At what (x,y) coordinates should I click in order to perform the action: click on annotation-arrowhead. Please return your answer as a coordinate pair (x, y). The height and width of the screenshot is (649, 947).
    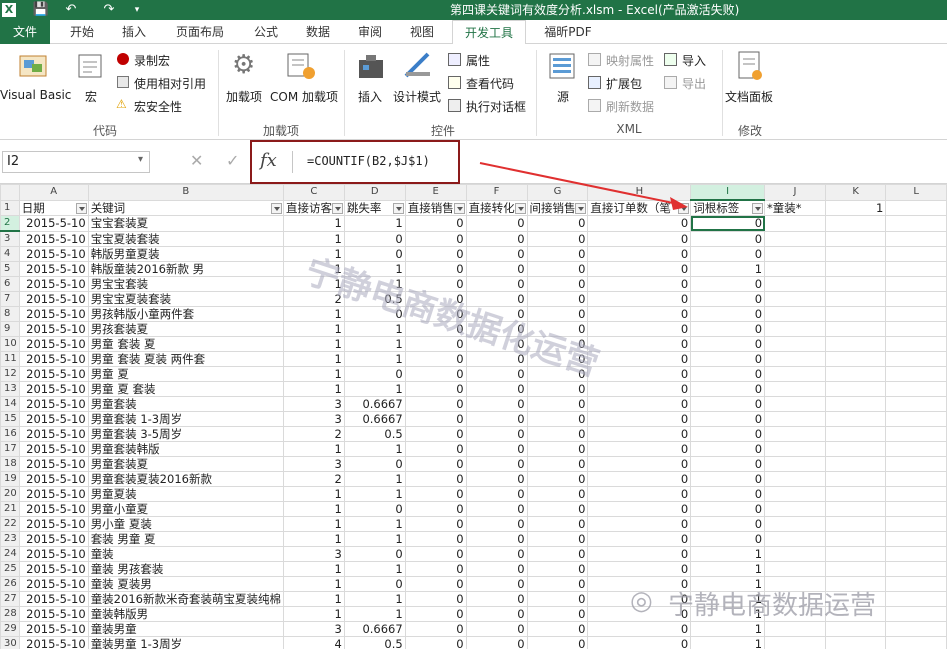
    Looking at the image, I should click on (679, 203).